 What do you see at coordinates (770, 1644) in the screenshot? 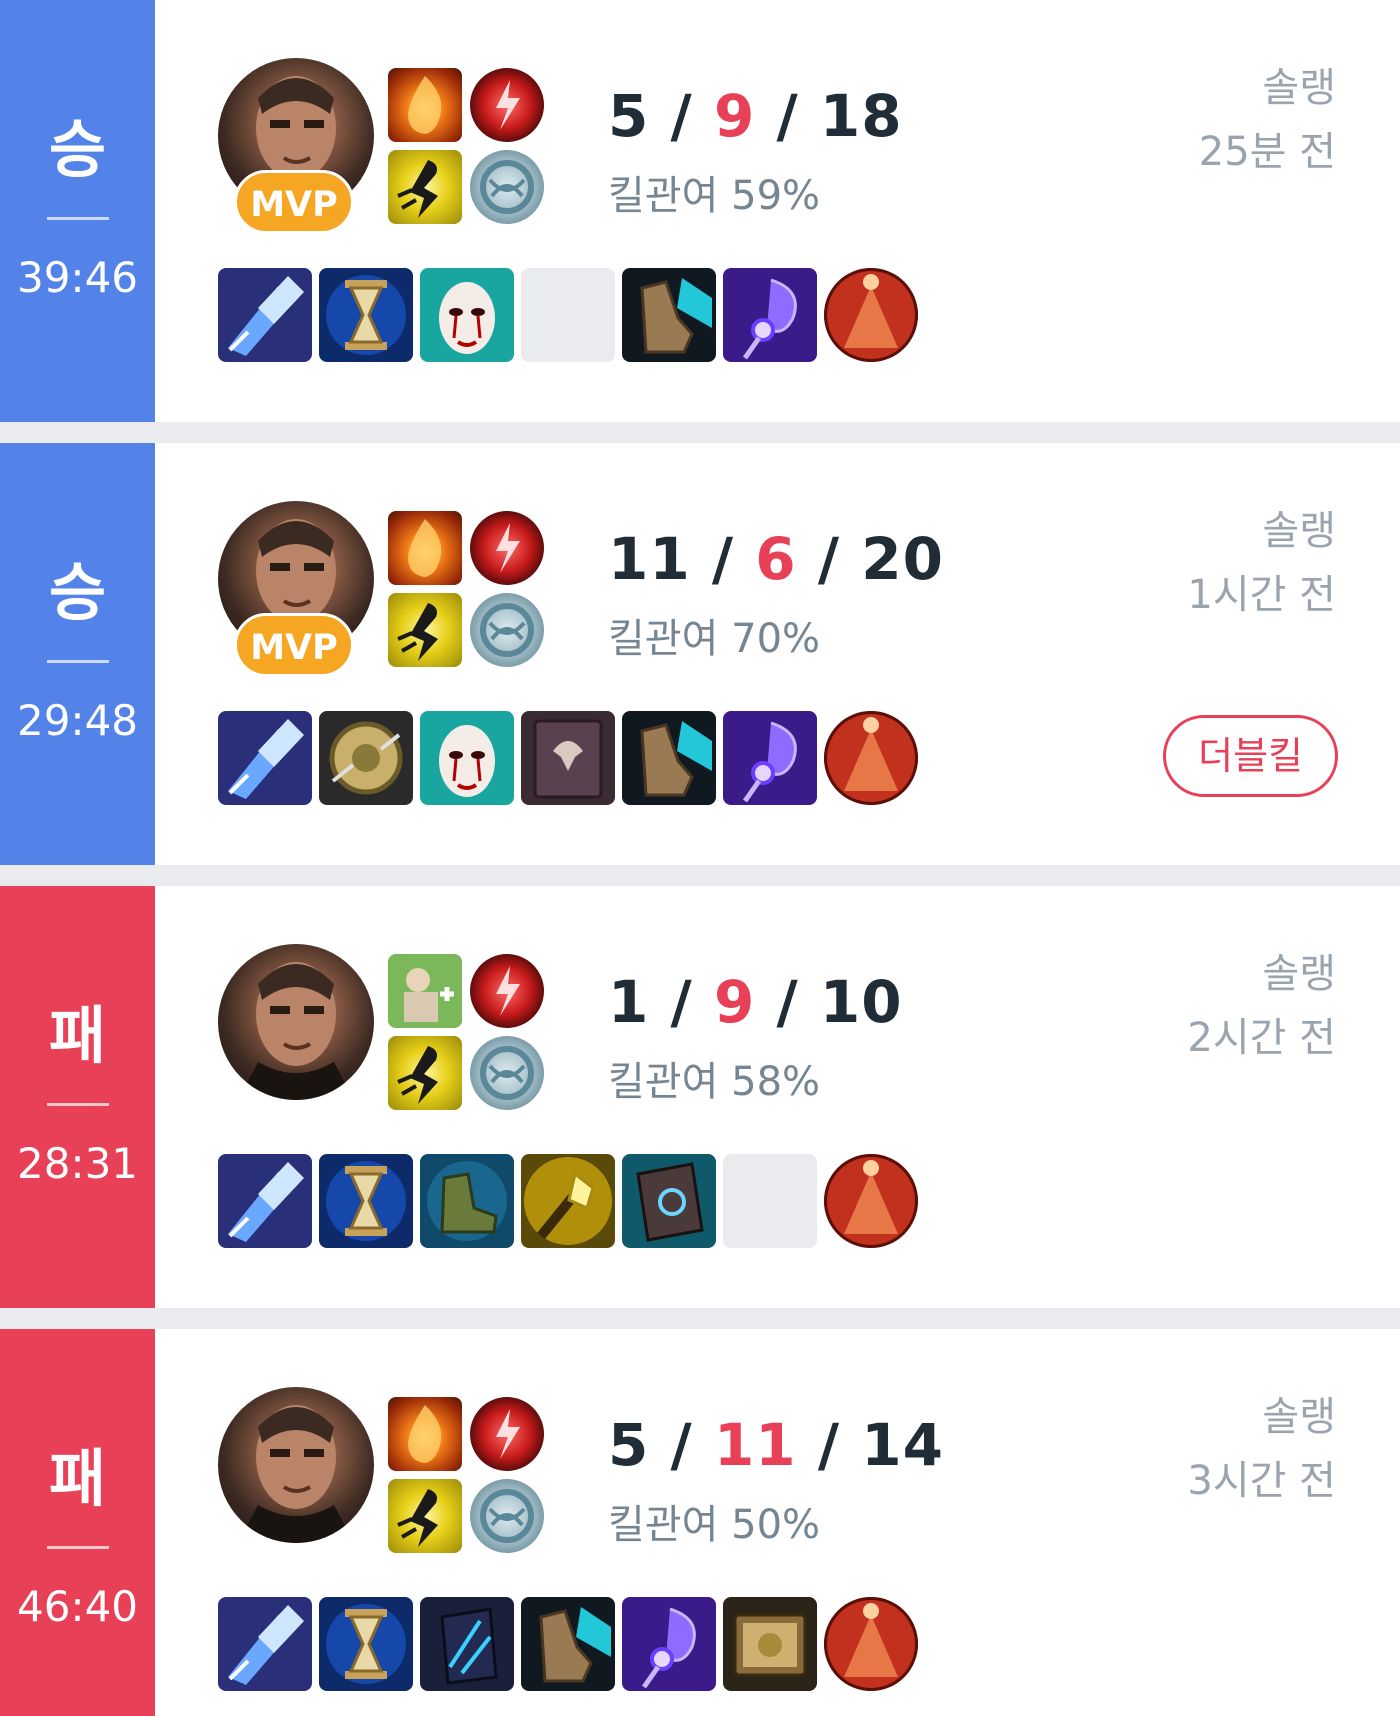
I see `rabadons-tome-icon` at bounding box center [770, 1644].